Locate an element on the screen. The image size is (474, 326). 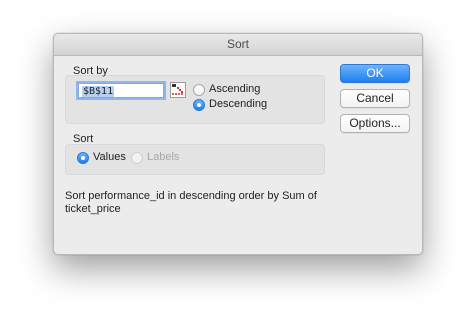
sort-by-label: Sort by is located at coordinates (90, 71).